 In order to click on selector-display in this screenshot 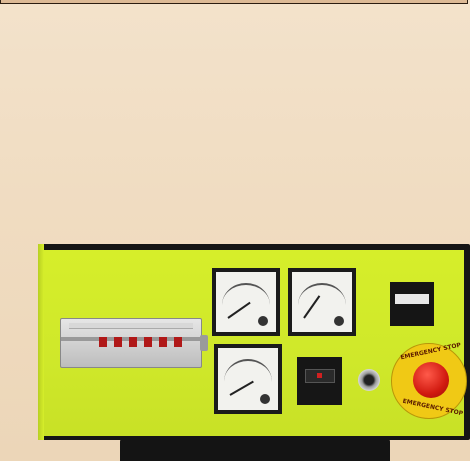, I will do `click(319, 381)`.